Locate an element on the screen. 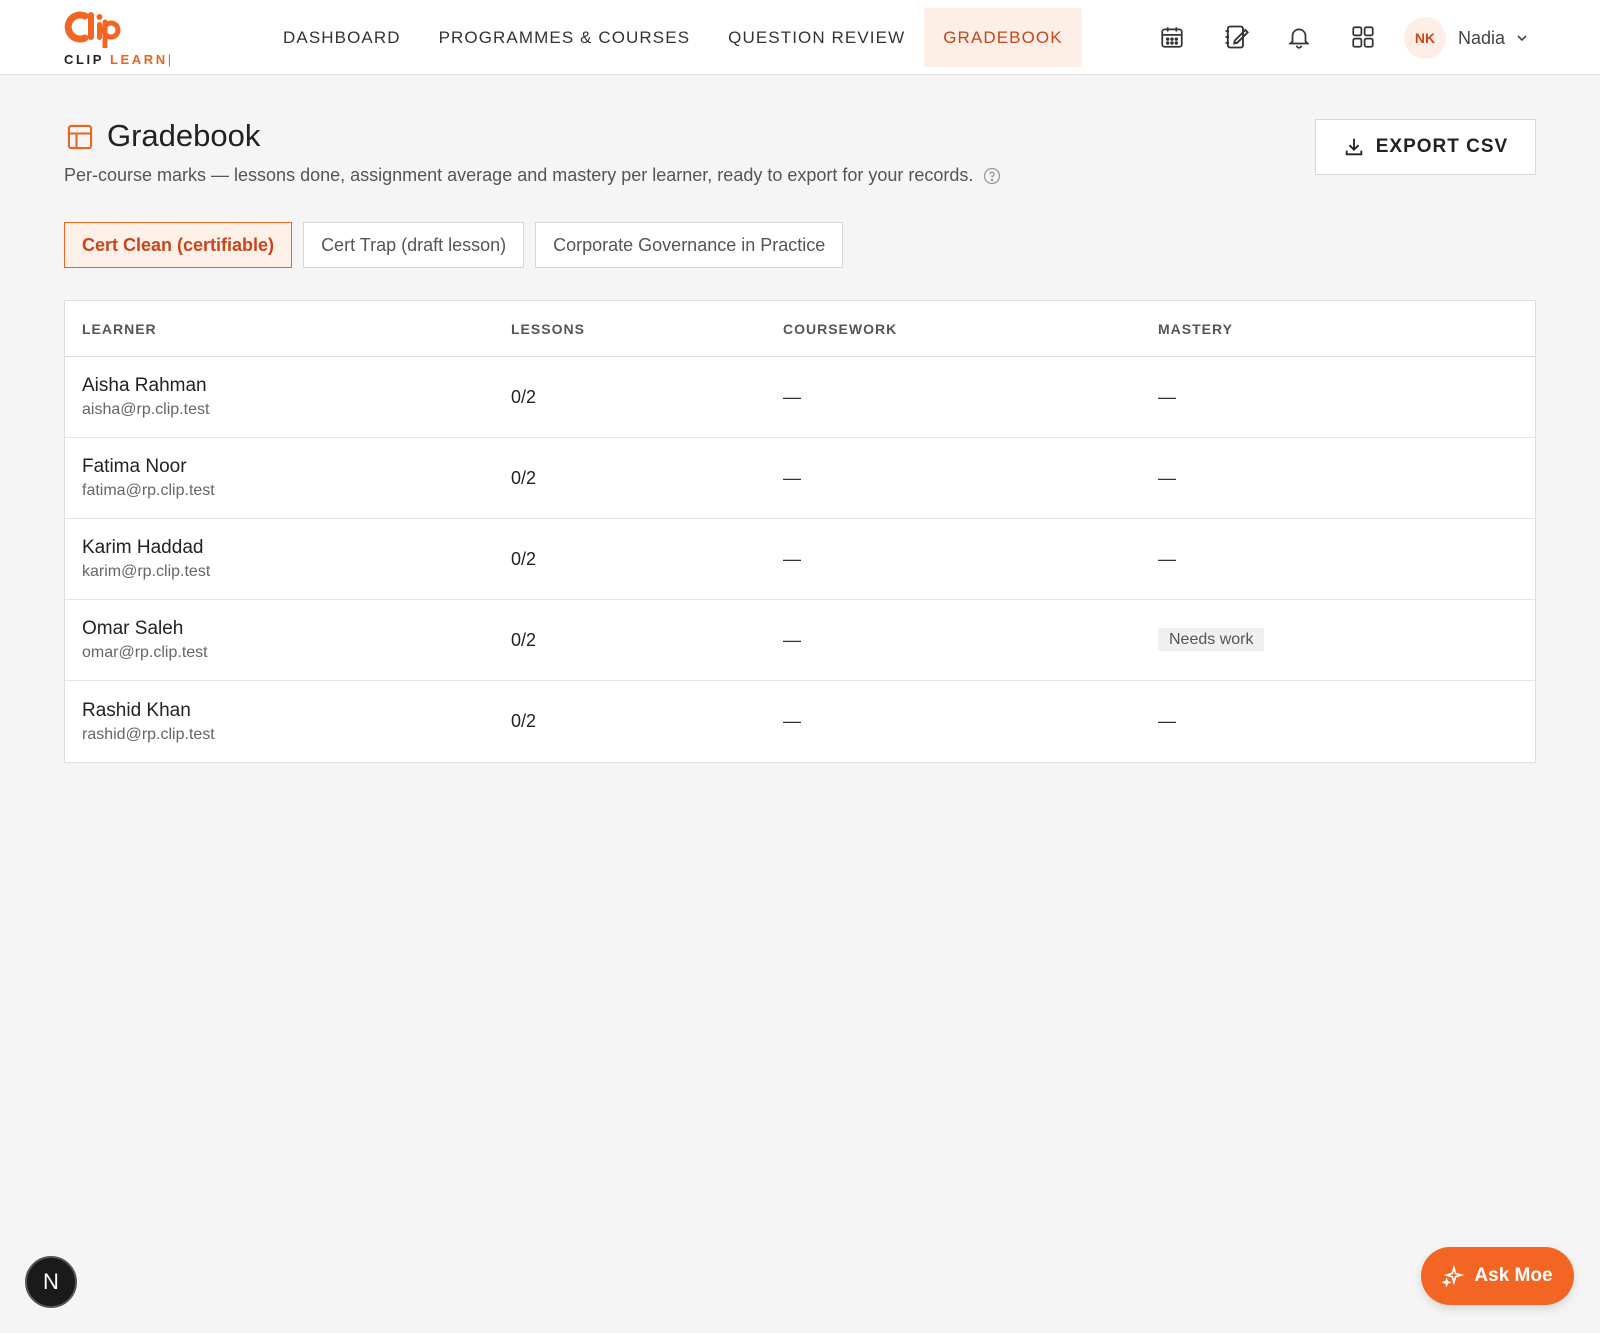 Image resolution: width=1600 pixels, height=1333 pixels. mastery-status-badge: Needs work is located at coordinates (1211, 639).